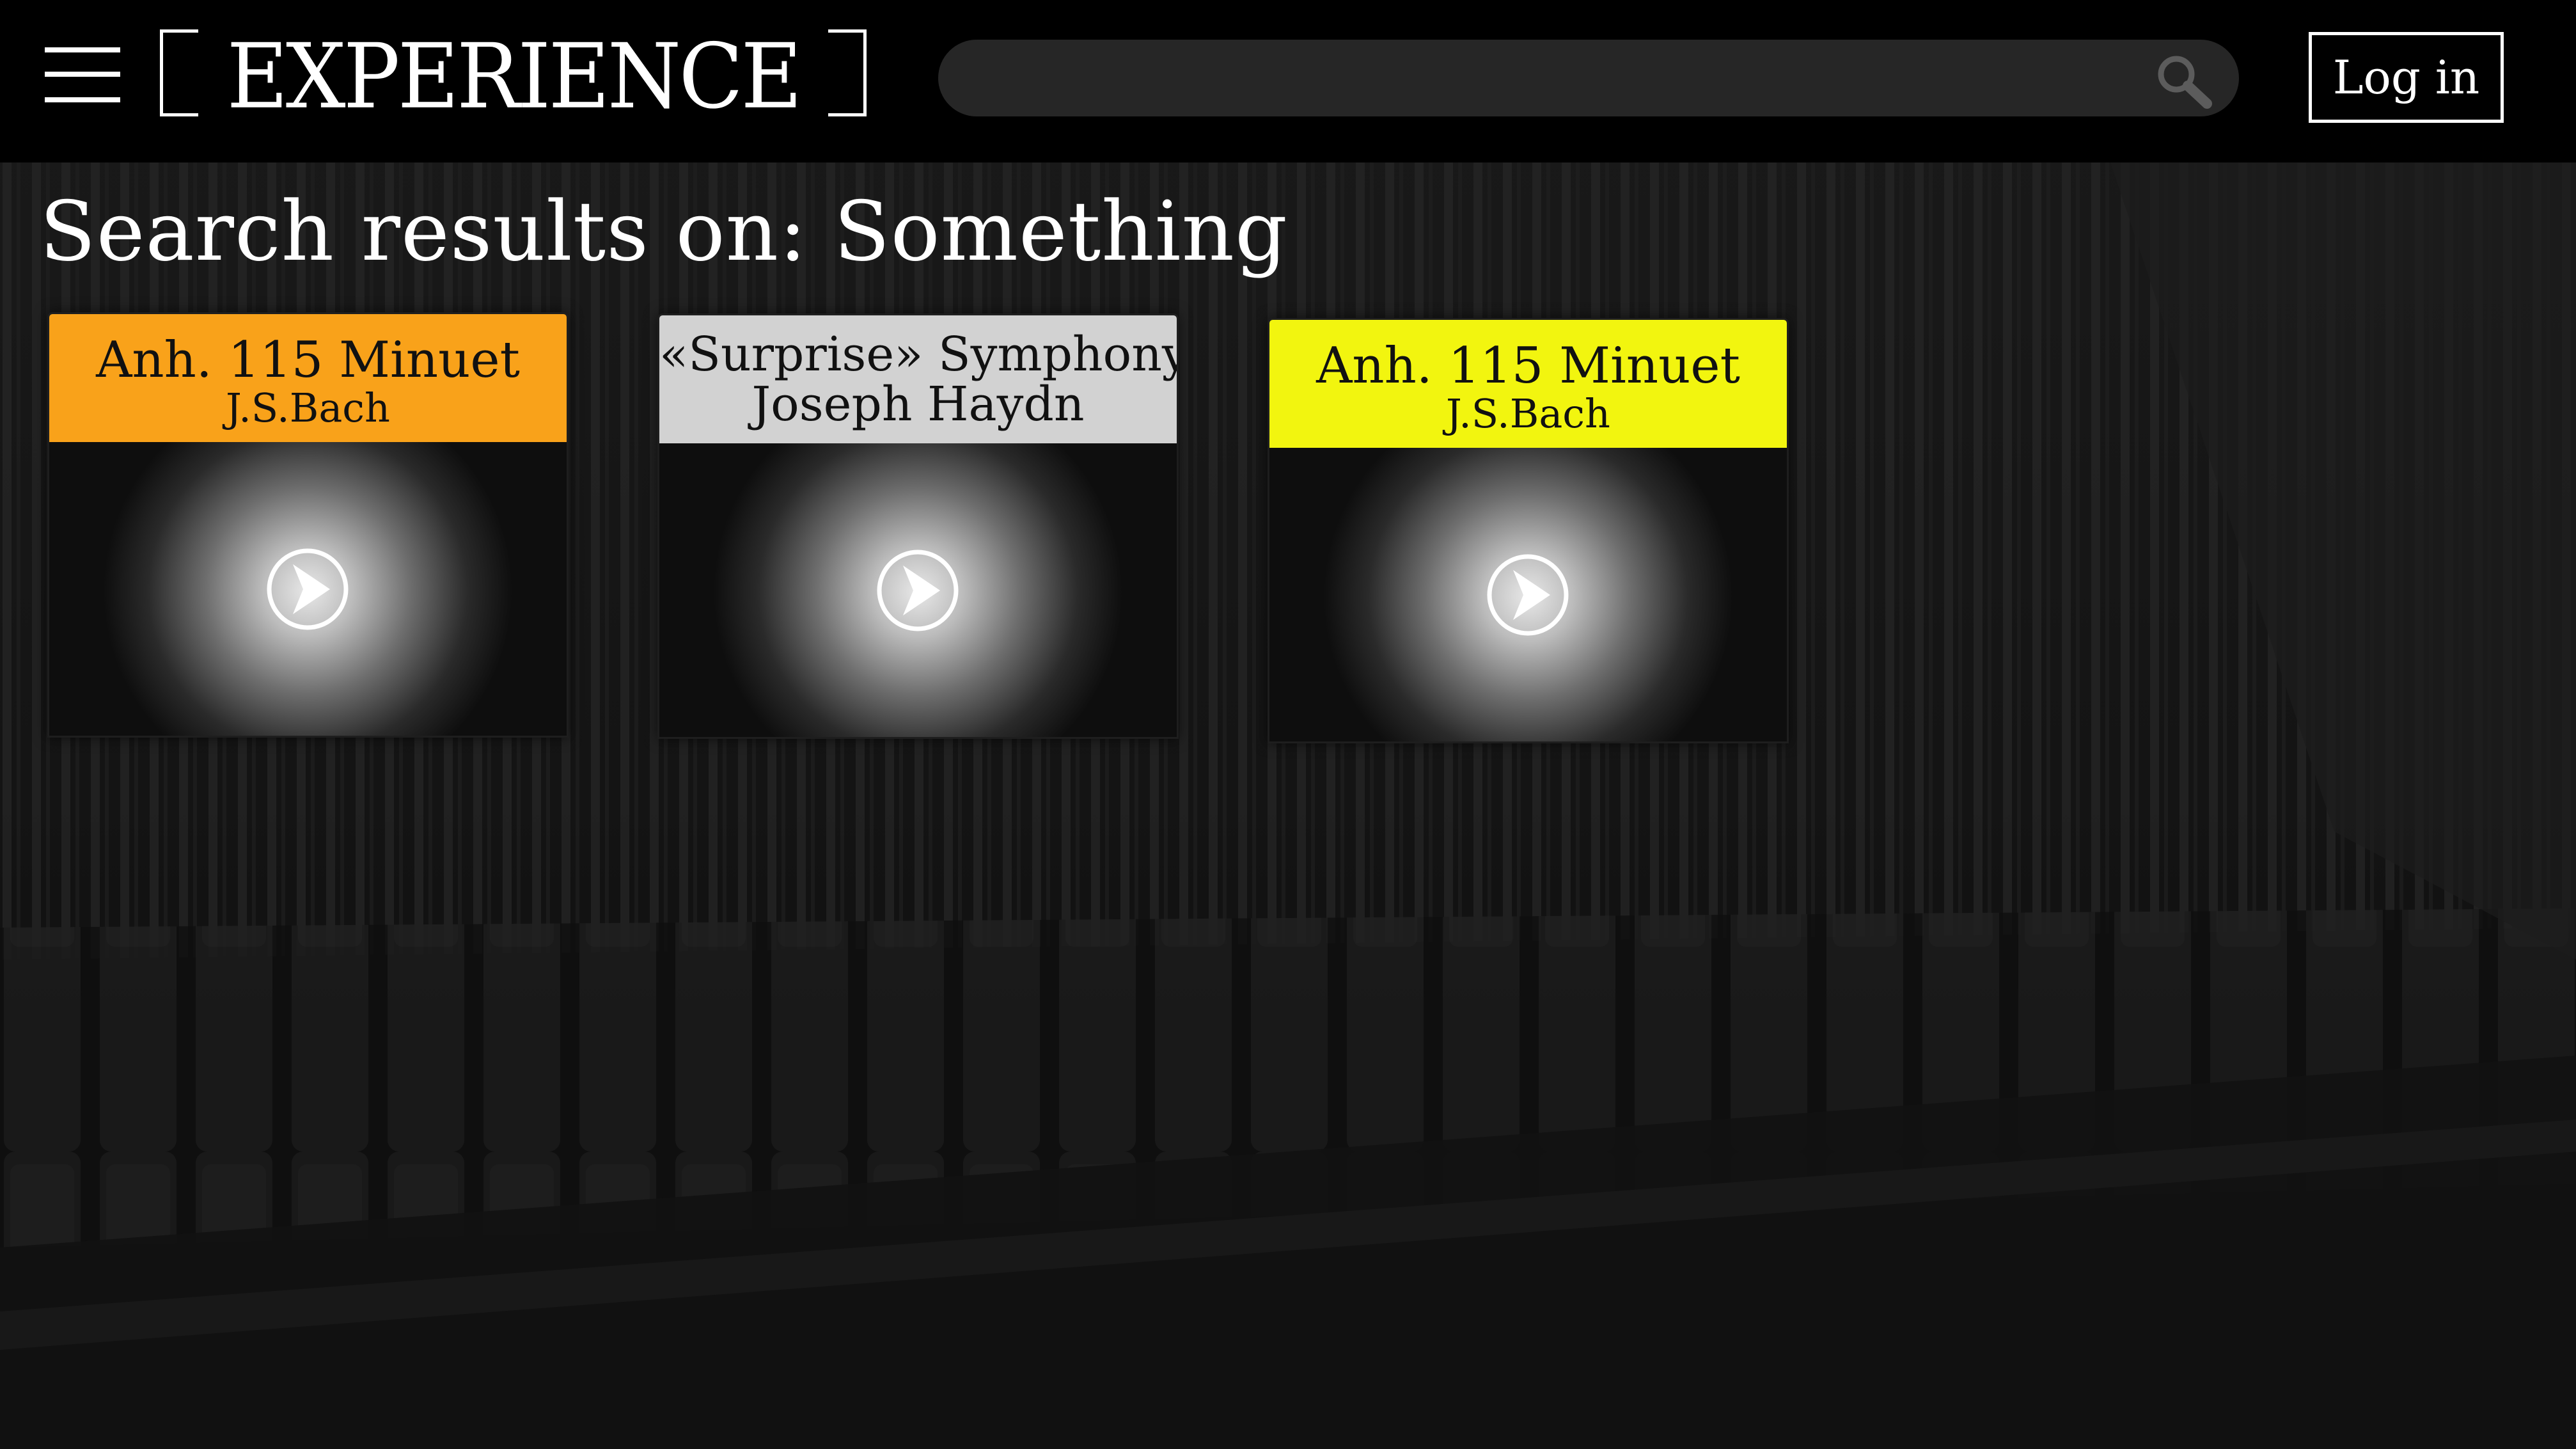 The image size is (2576, 1449). I want to click on login-button: Log in, so click(2406, 77).